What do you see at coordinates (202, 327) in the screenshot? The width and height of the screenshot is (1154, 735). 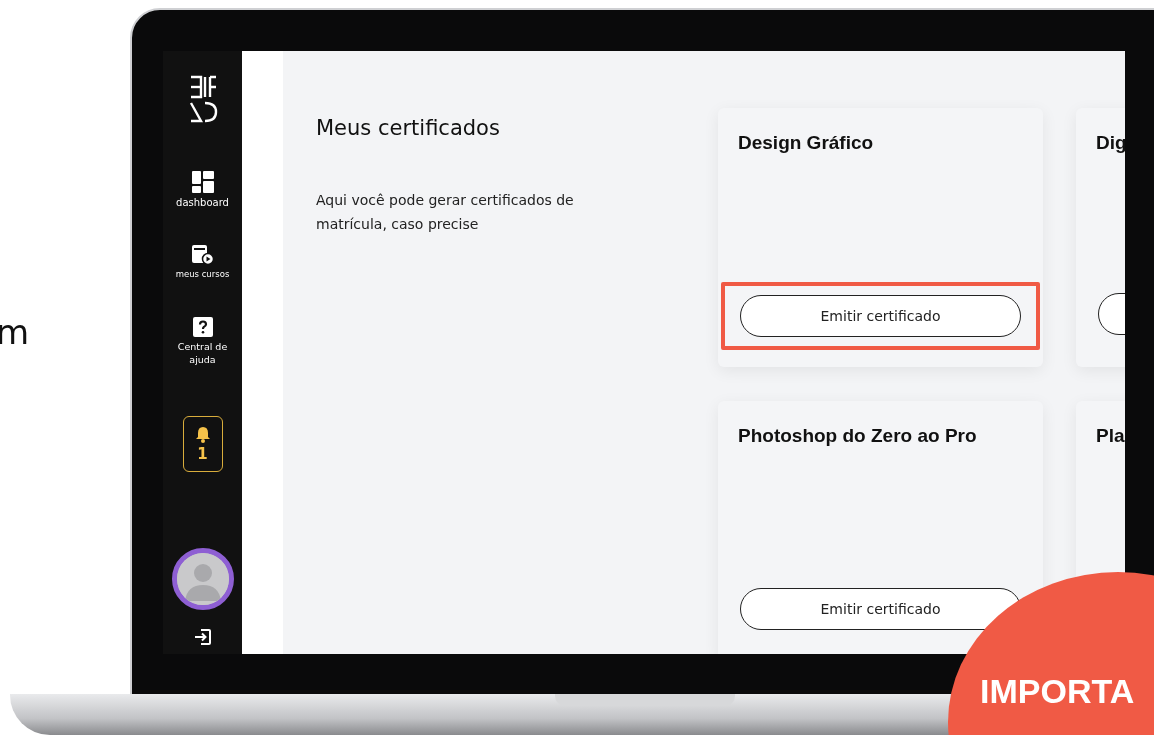 I see `help-icon` at bounding box center [202, 327].